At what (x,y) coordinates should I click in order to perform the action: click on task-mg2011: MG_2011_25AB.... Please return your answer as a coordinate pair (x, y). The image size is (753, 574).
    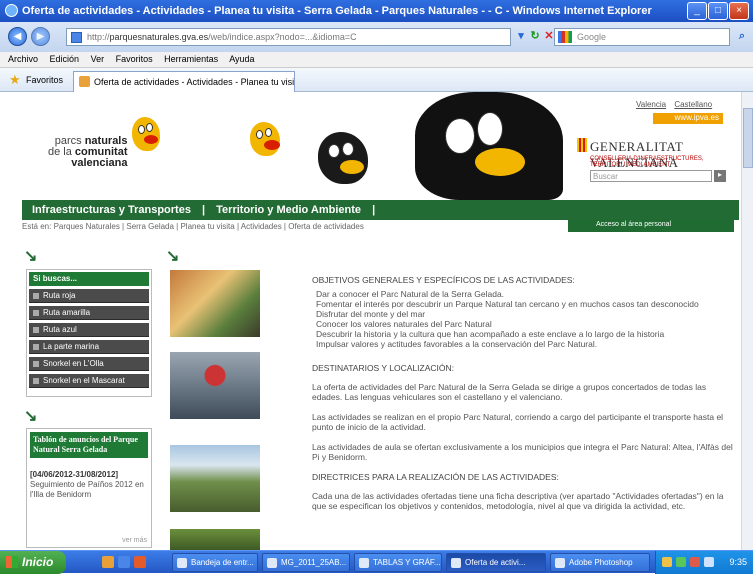
    Looking at the image, I should click on (306, 562).